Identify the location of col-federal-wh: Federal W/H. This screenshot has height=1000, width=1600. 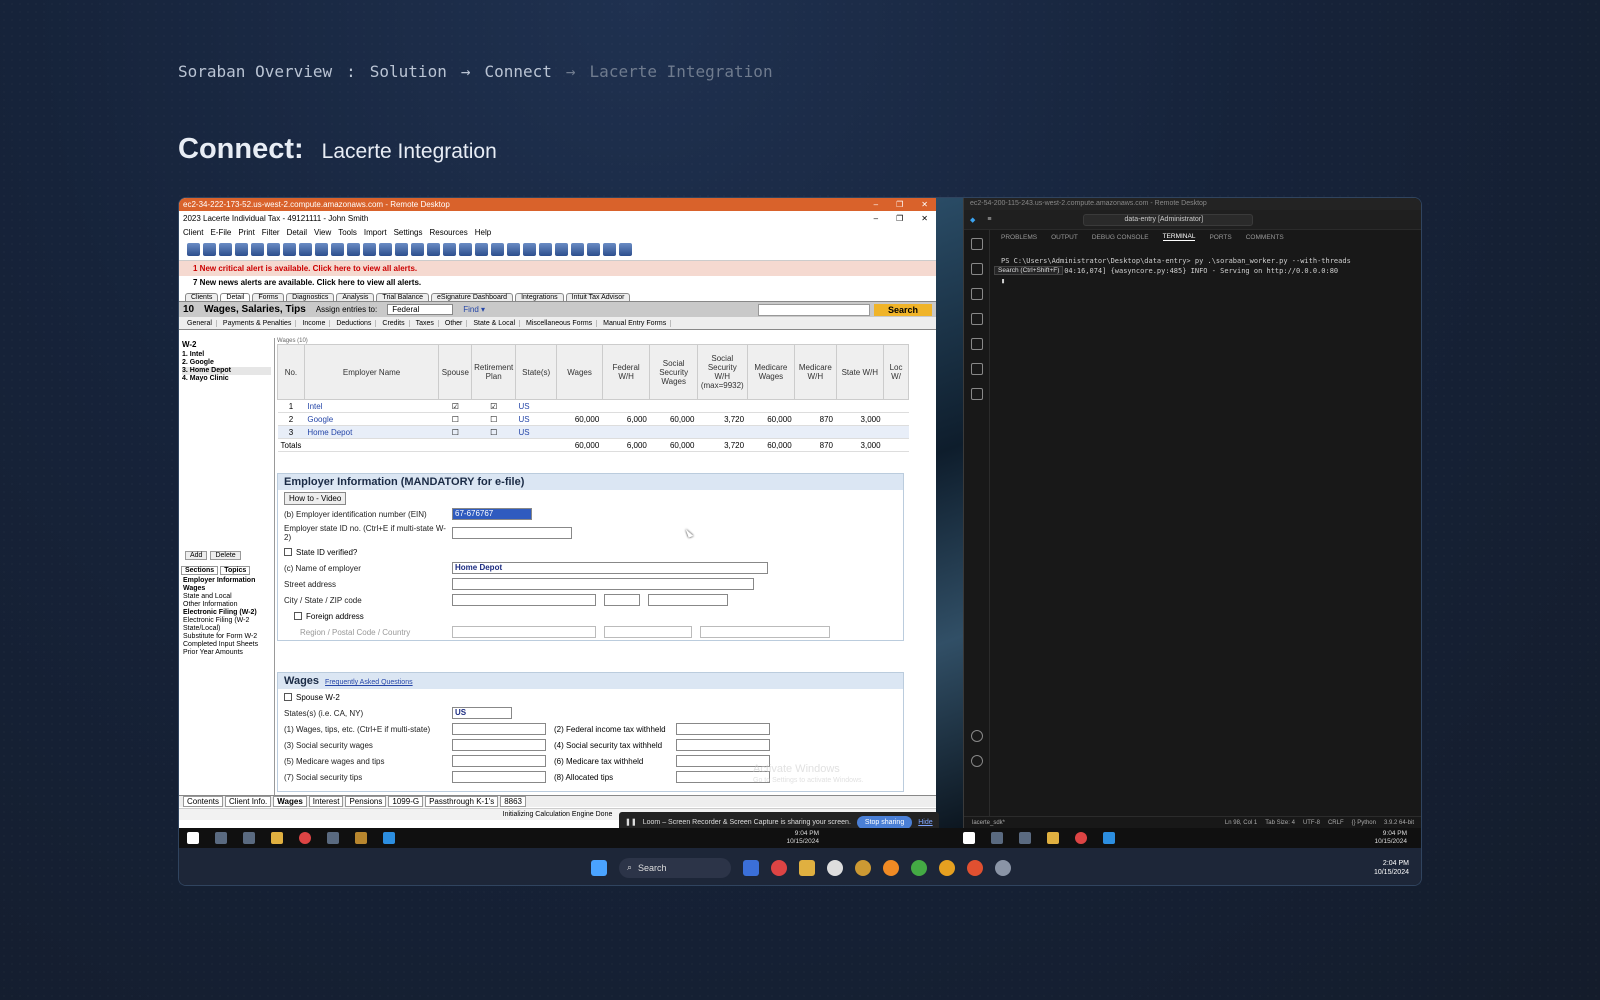
(626, 372).